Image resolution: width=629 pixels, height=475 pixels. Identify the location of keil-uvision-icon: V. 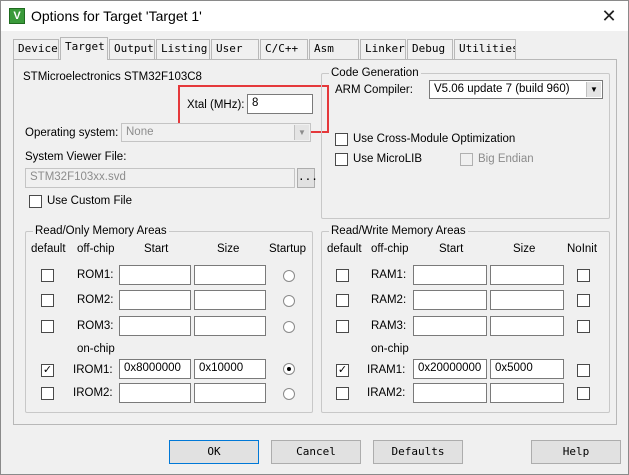
(17, 16).